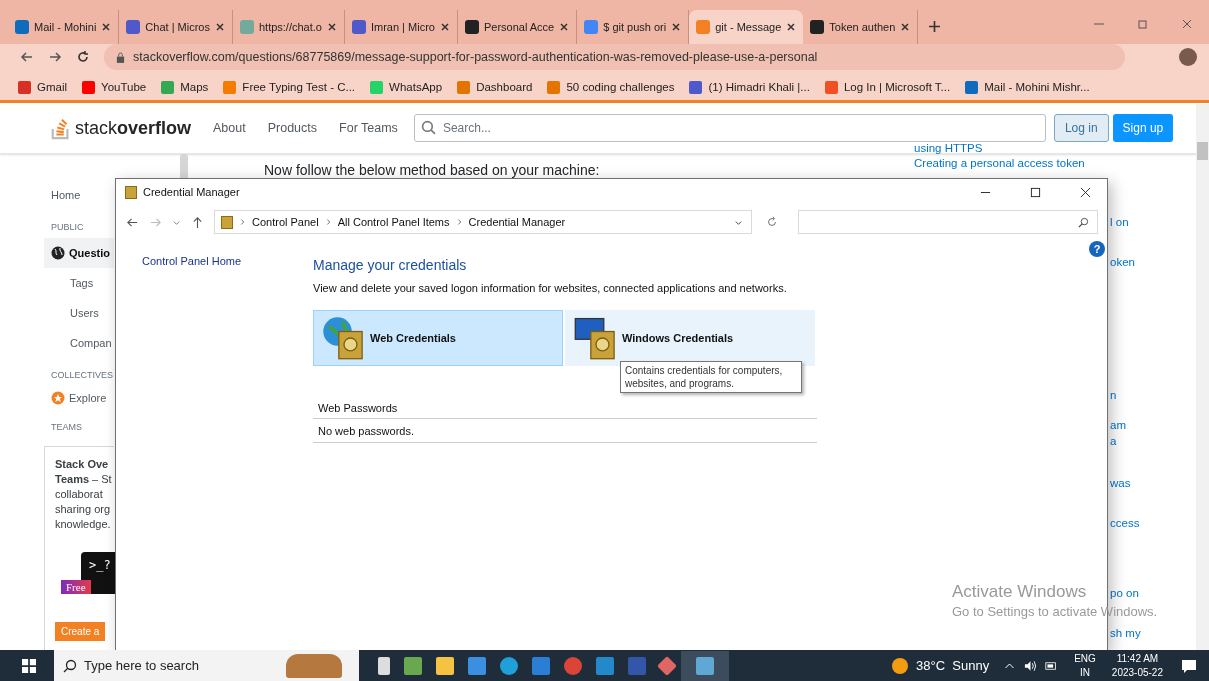  I want to click on breadcrumb-item: All Control Panel Items, so click(393, 222).